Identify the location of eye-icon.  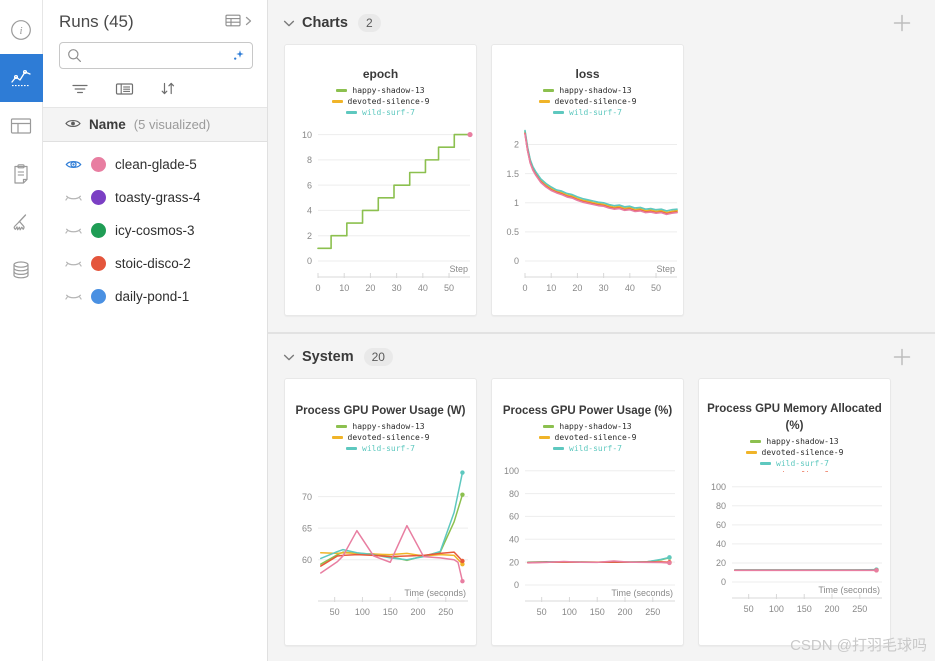
(73, 124).